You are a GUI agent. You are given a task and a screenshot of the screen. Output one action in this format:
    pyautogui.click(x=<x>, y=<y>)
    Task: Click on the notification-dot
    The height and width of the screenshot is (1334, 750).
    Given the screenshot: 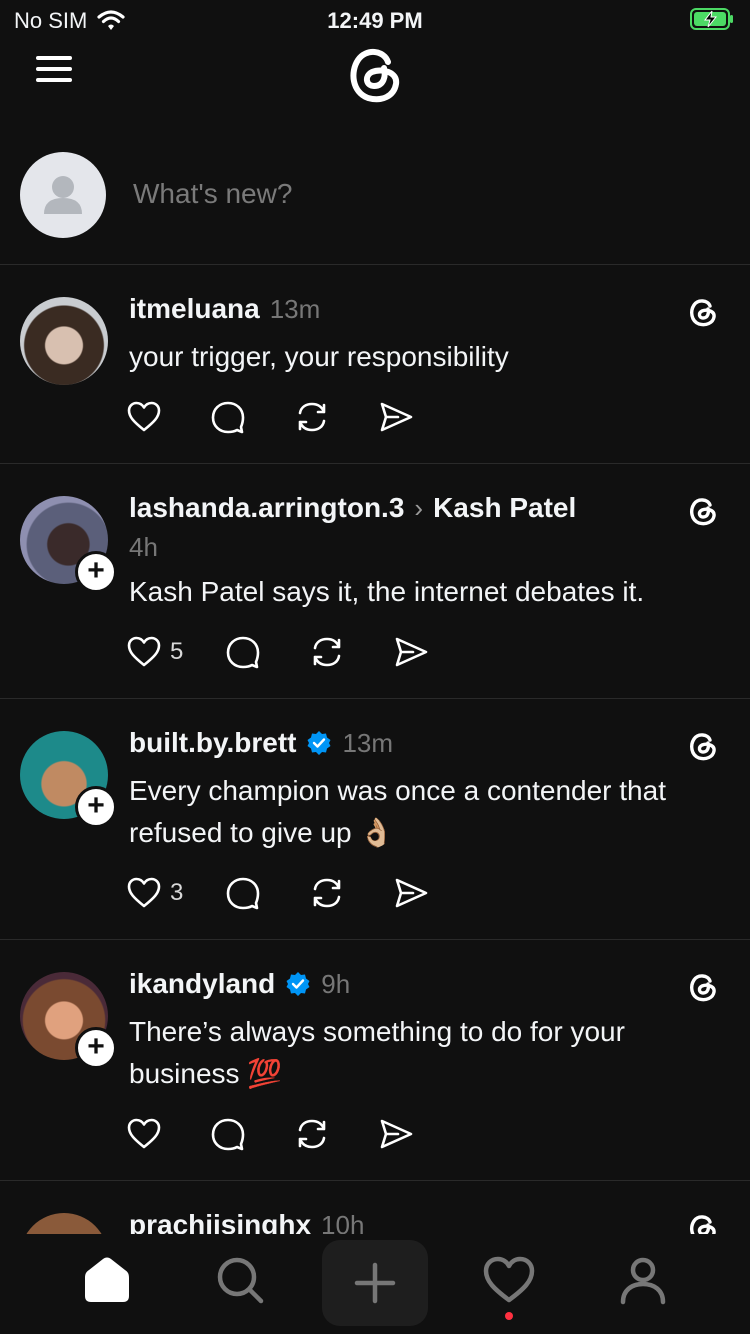 What is the action you would take?
    pyautogui.click(x=509, y=1316)
    